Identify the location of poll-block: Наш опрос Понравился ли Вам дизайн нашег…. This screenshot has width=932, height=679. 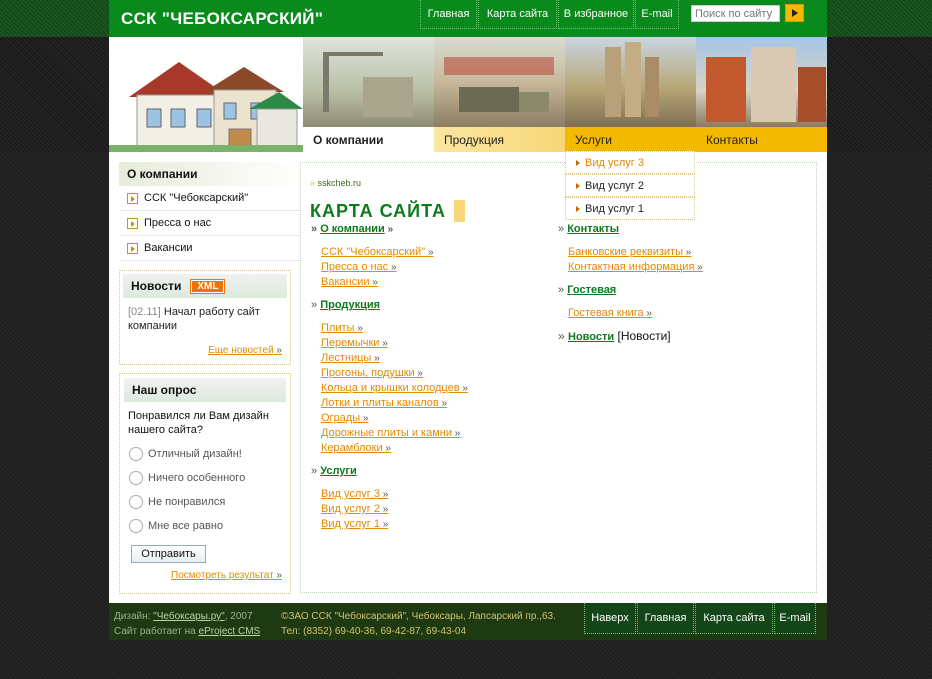
(205, 483).